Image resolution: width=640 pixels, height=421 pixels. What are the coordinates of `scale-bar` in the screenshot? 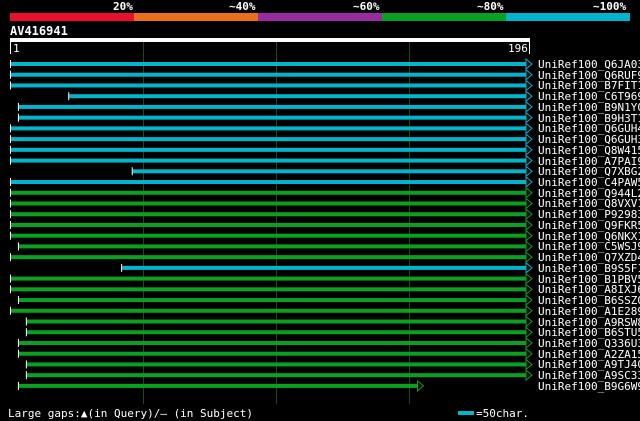 It's located at (466, 413).